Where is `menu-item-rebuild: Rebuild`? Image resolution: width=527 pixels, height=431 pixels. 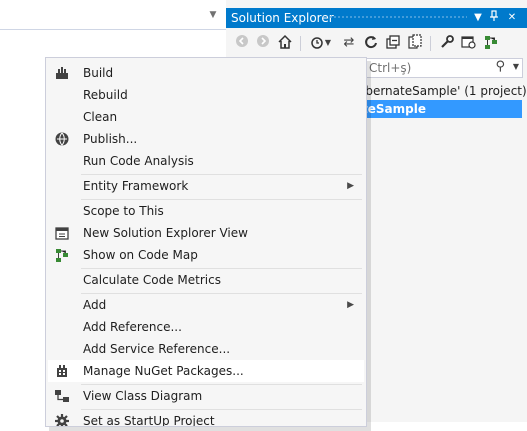
menu-item-rebuild: Rebuild is located at coordinates (206, 95).